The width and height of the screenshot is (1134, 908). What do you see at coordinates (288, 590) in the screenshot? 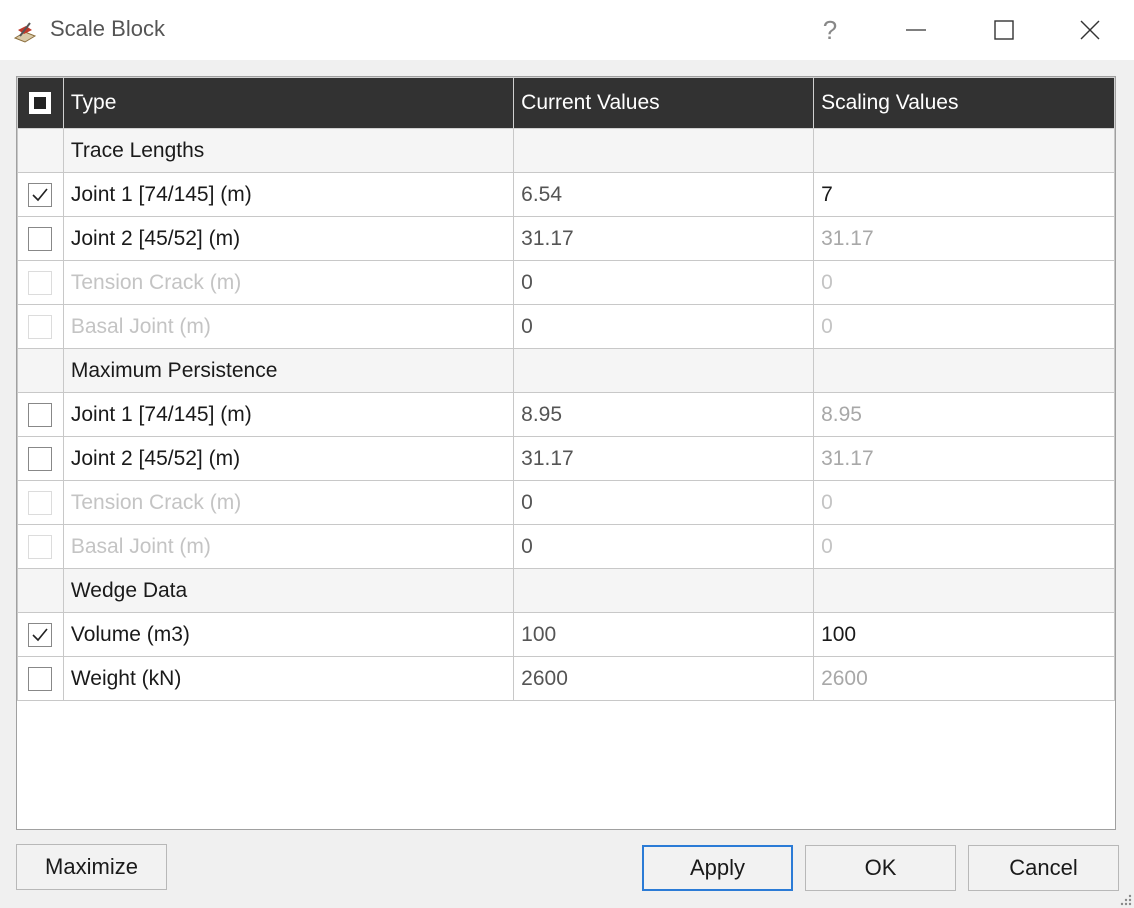
I see `group-label: Wedge Data` at bounding box center [288, 590].